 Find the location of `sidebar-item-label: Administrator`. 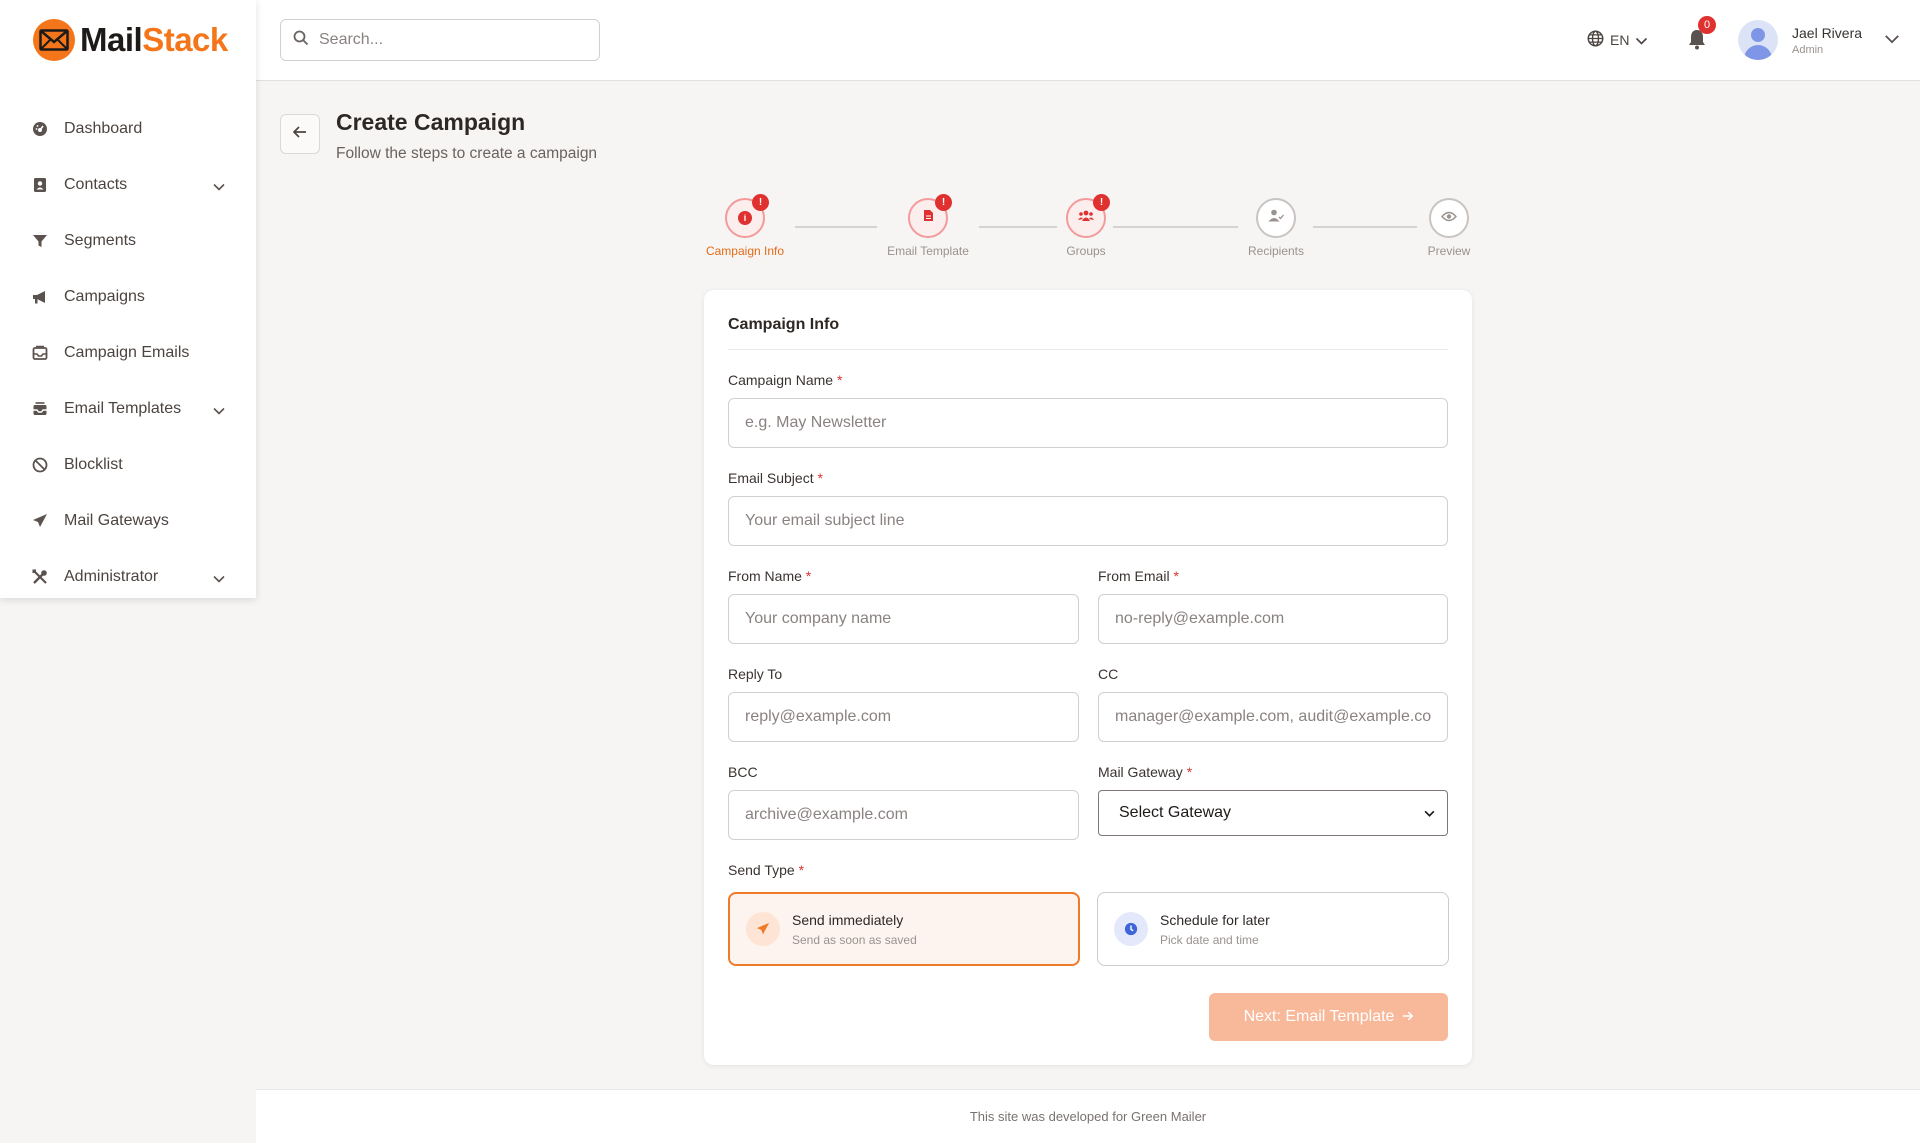

sidebar-item-label: Administrator is located at coordinates (111, 576).